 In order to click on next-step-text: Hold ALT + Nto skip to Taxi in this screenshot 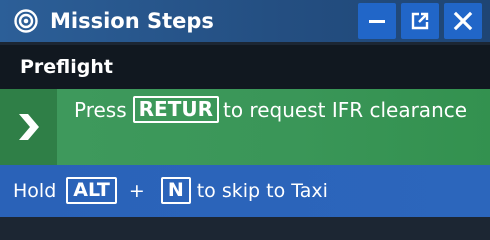, I will do `click(170, 191)`.